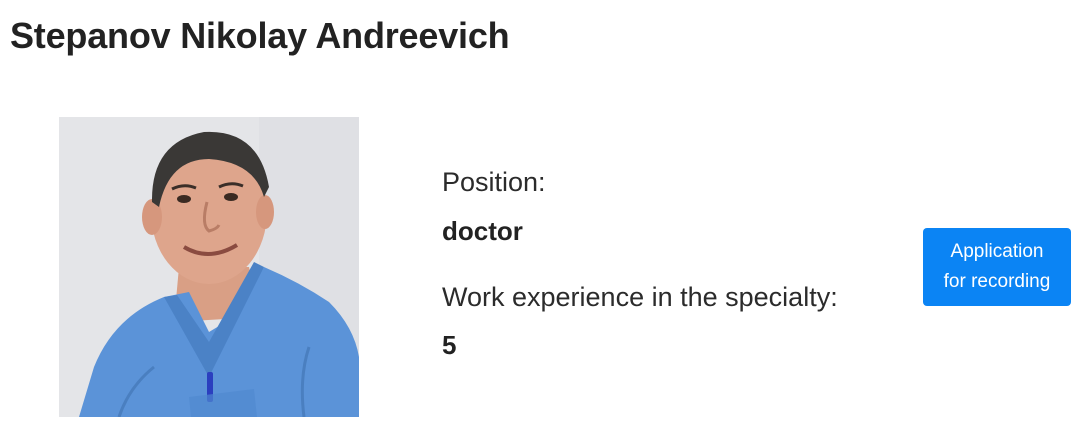 Image resolution: width=1092 pixels, height=429 pixels. Describe the element at coordinates (494, 182) in the screenshot. I see `position-label: Position:` at that location.